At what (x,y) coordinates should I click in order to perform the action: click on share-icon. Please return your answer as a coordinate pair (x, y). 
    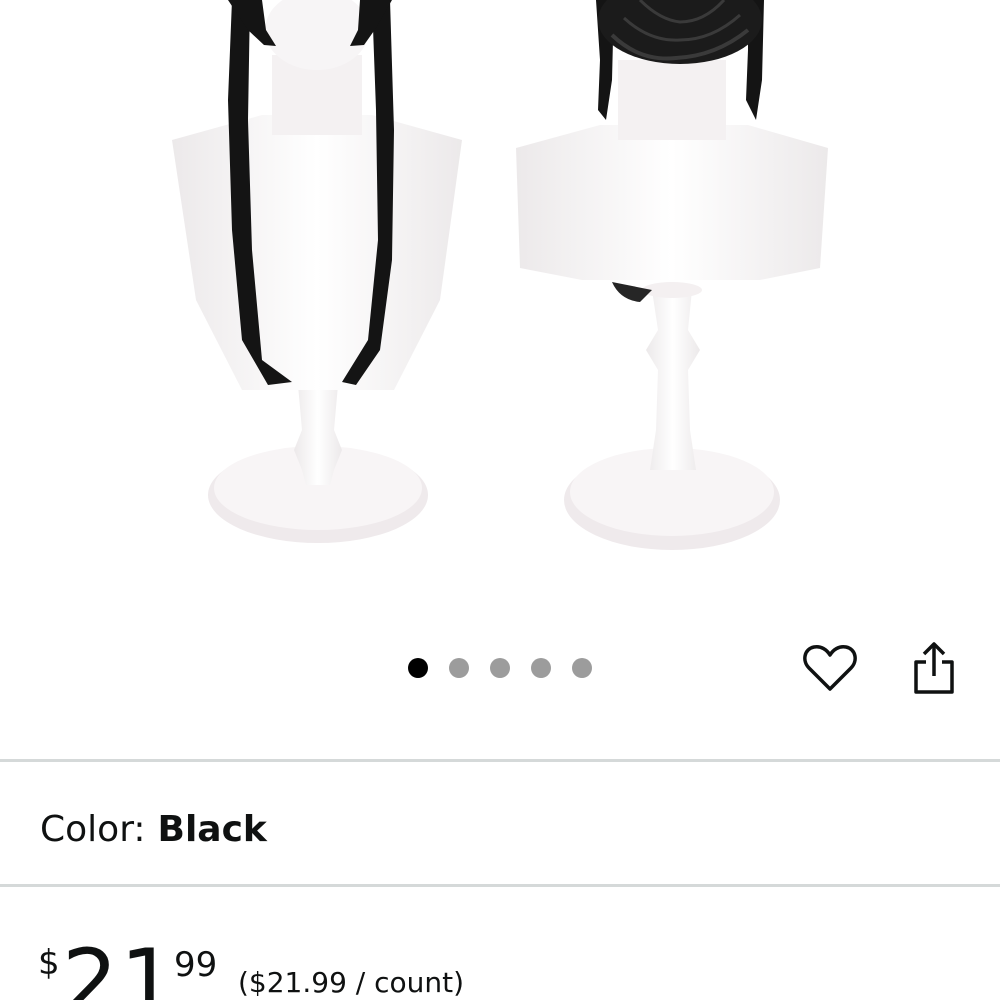
    Looking at the image, I should click on (934, 668).